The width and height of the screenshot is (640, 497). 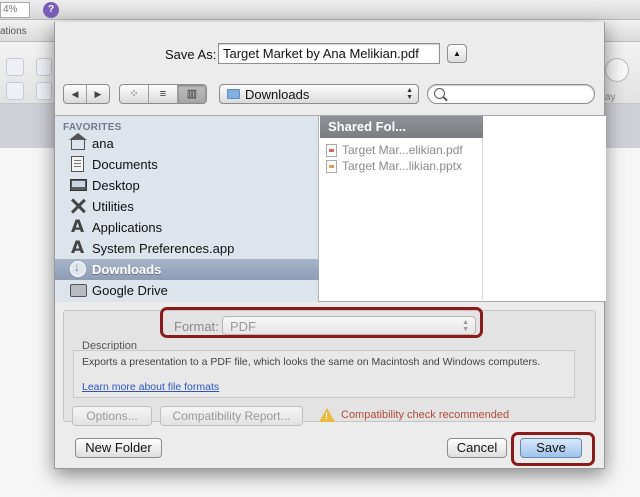 I want to click on format-popup: PDF ▲ ▼, so click(x=349, y=325).